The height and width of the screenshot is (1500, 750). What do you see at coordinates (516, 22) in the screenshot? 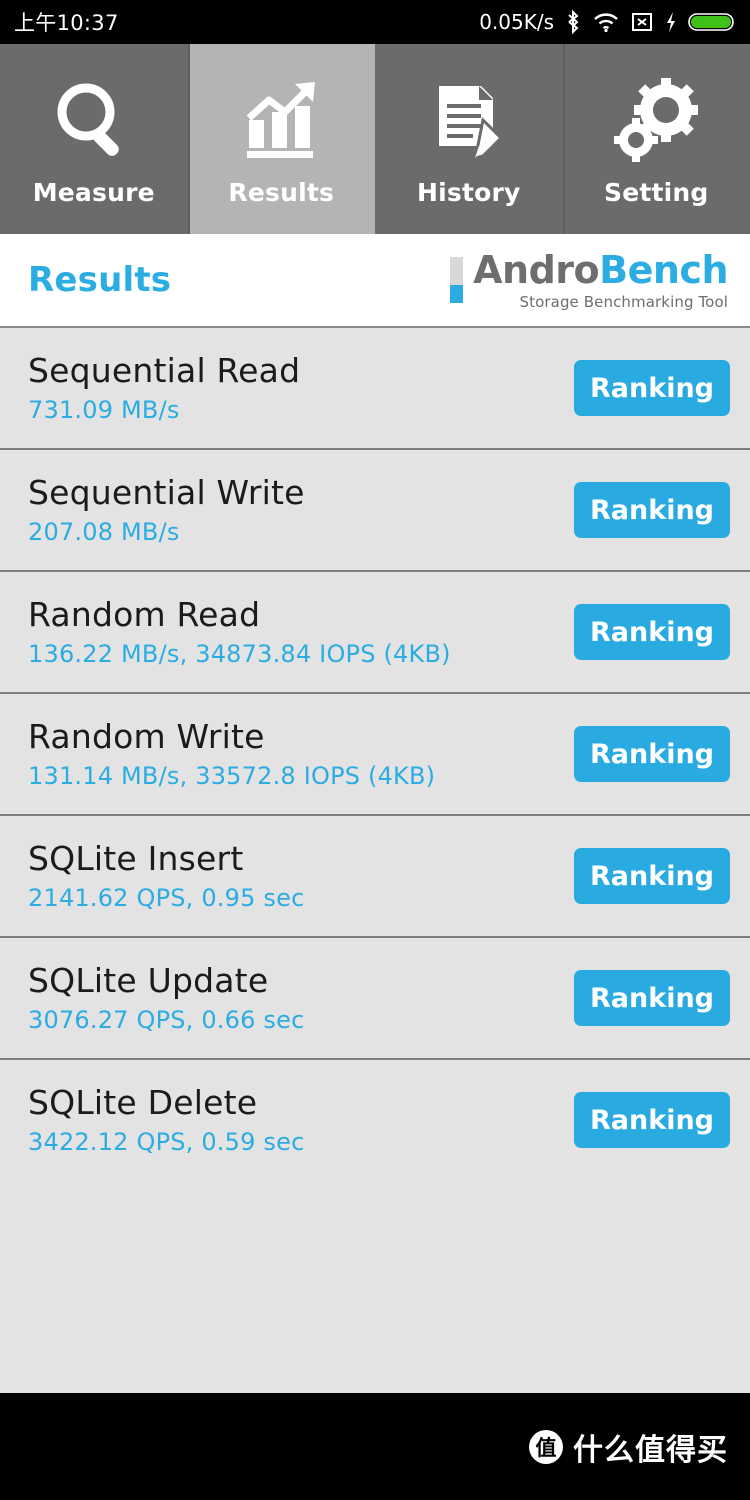
I see `network-speed-label: 0.05K/s` at bounding box center [516, 22].